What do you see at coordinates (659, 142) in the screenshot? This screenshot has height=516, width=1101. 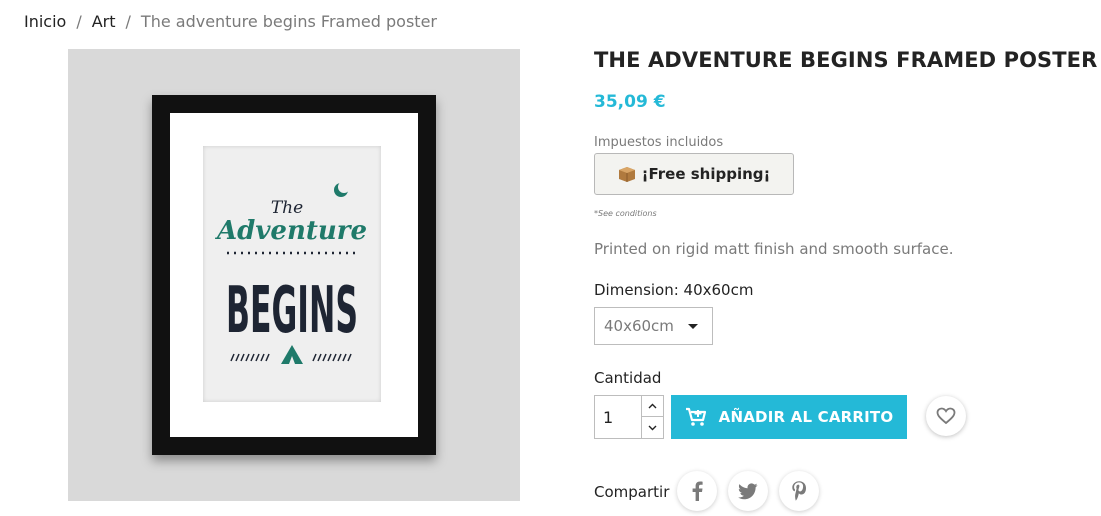 I see `tax-label: Impuestos incluidos` at bounding box center [659, 142].